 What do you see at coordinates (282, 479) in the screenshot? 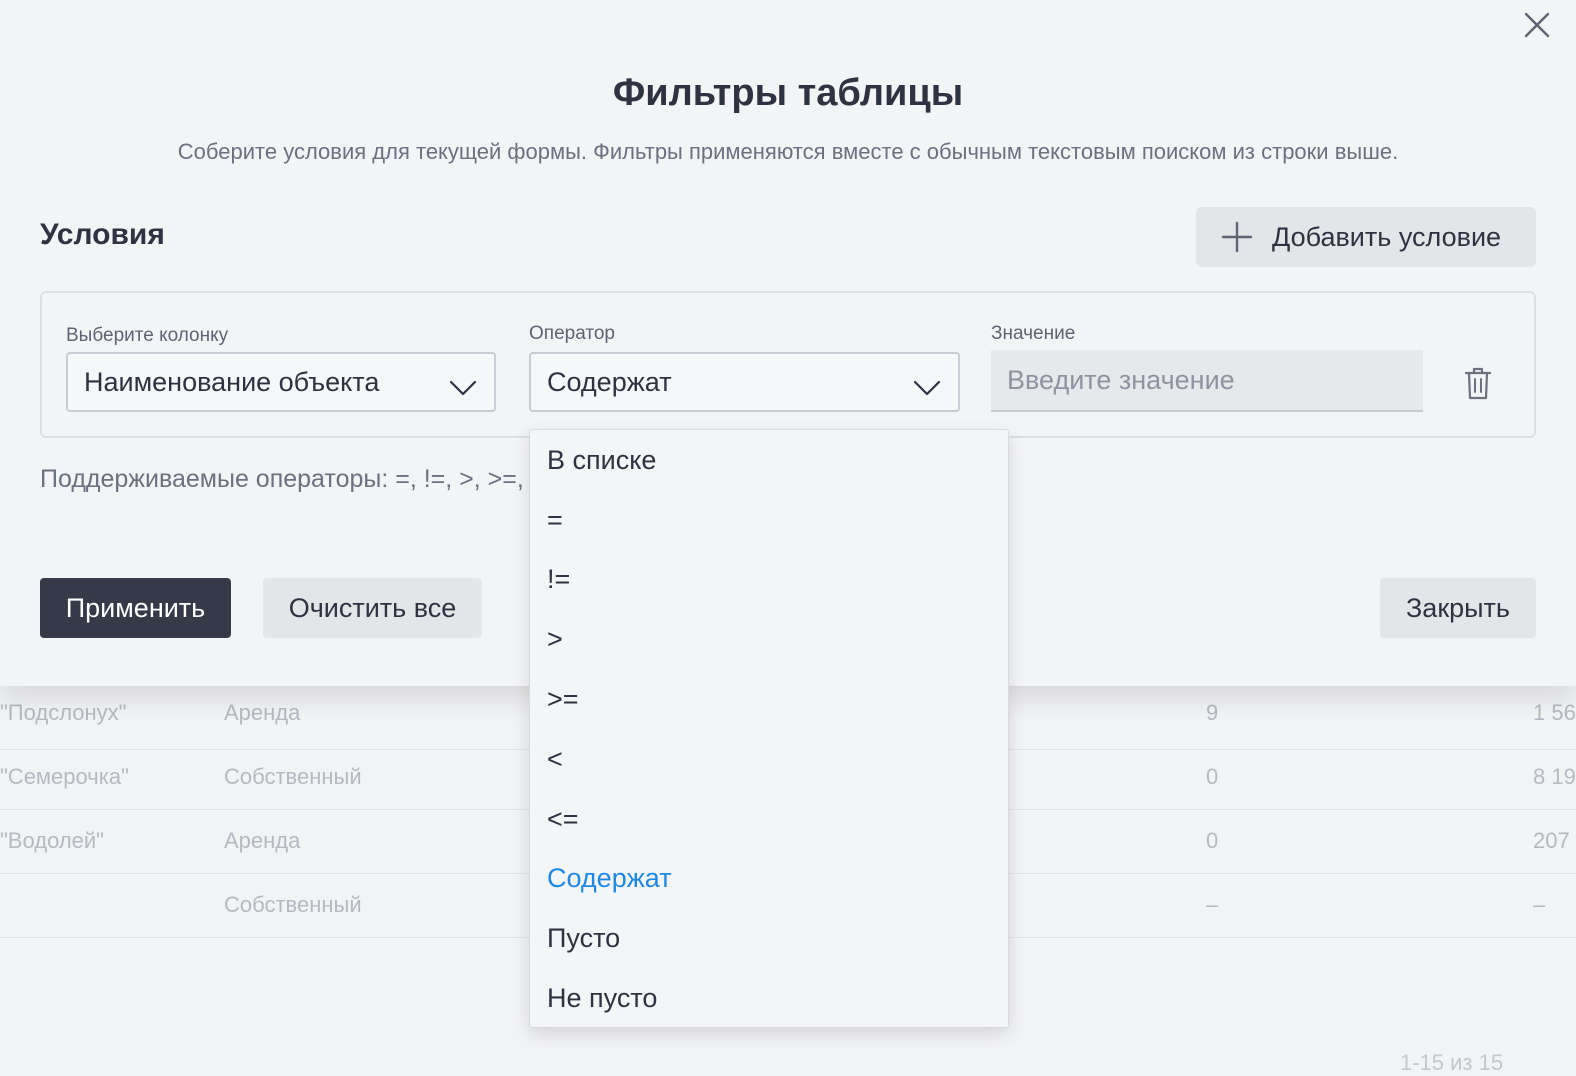
I see `operators-hint: Поддерживаемые операторы: =, !=, >, >=,` at bounding box center [282, 479].